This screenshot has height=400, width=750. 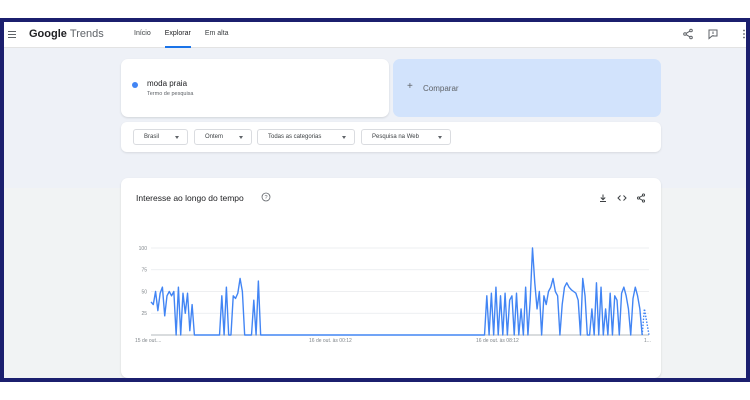 I want to click on tab-explorar: Explorar, so click(x=177, y=35).